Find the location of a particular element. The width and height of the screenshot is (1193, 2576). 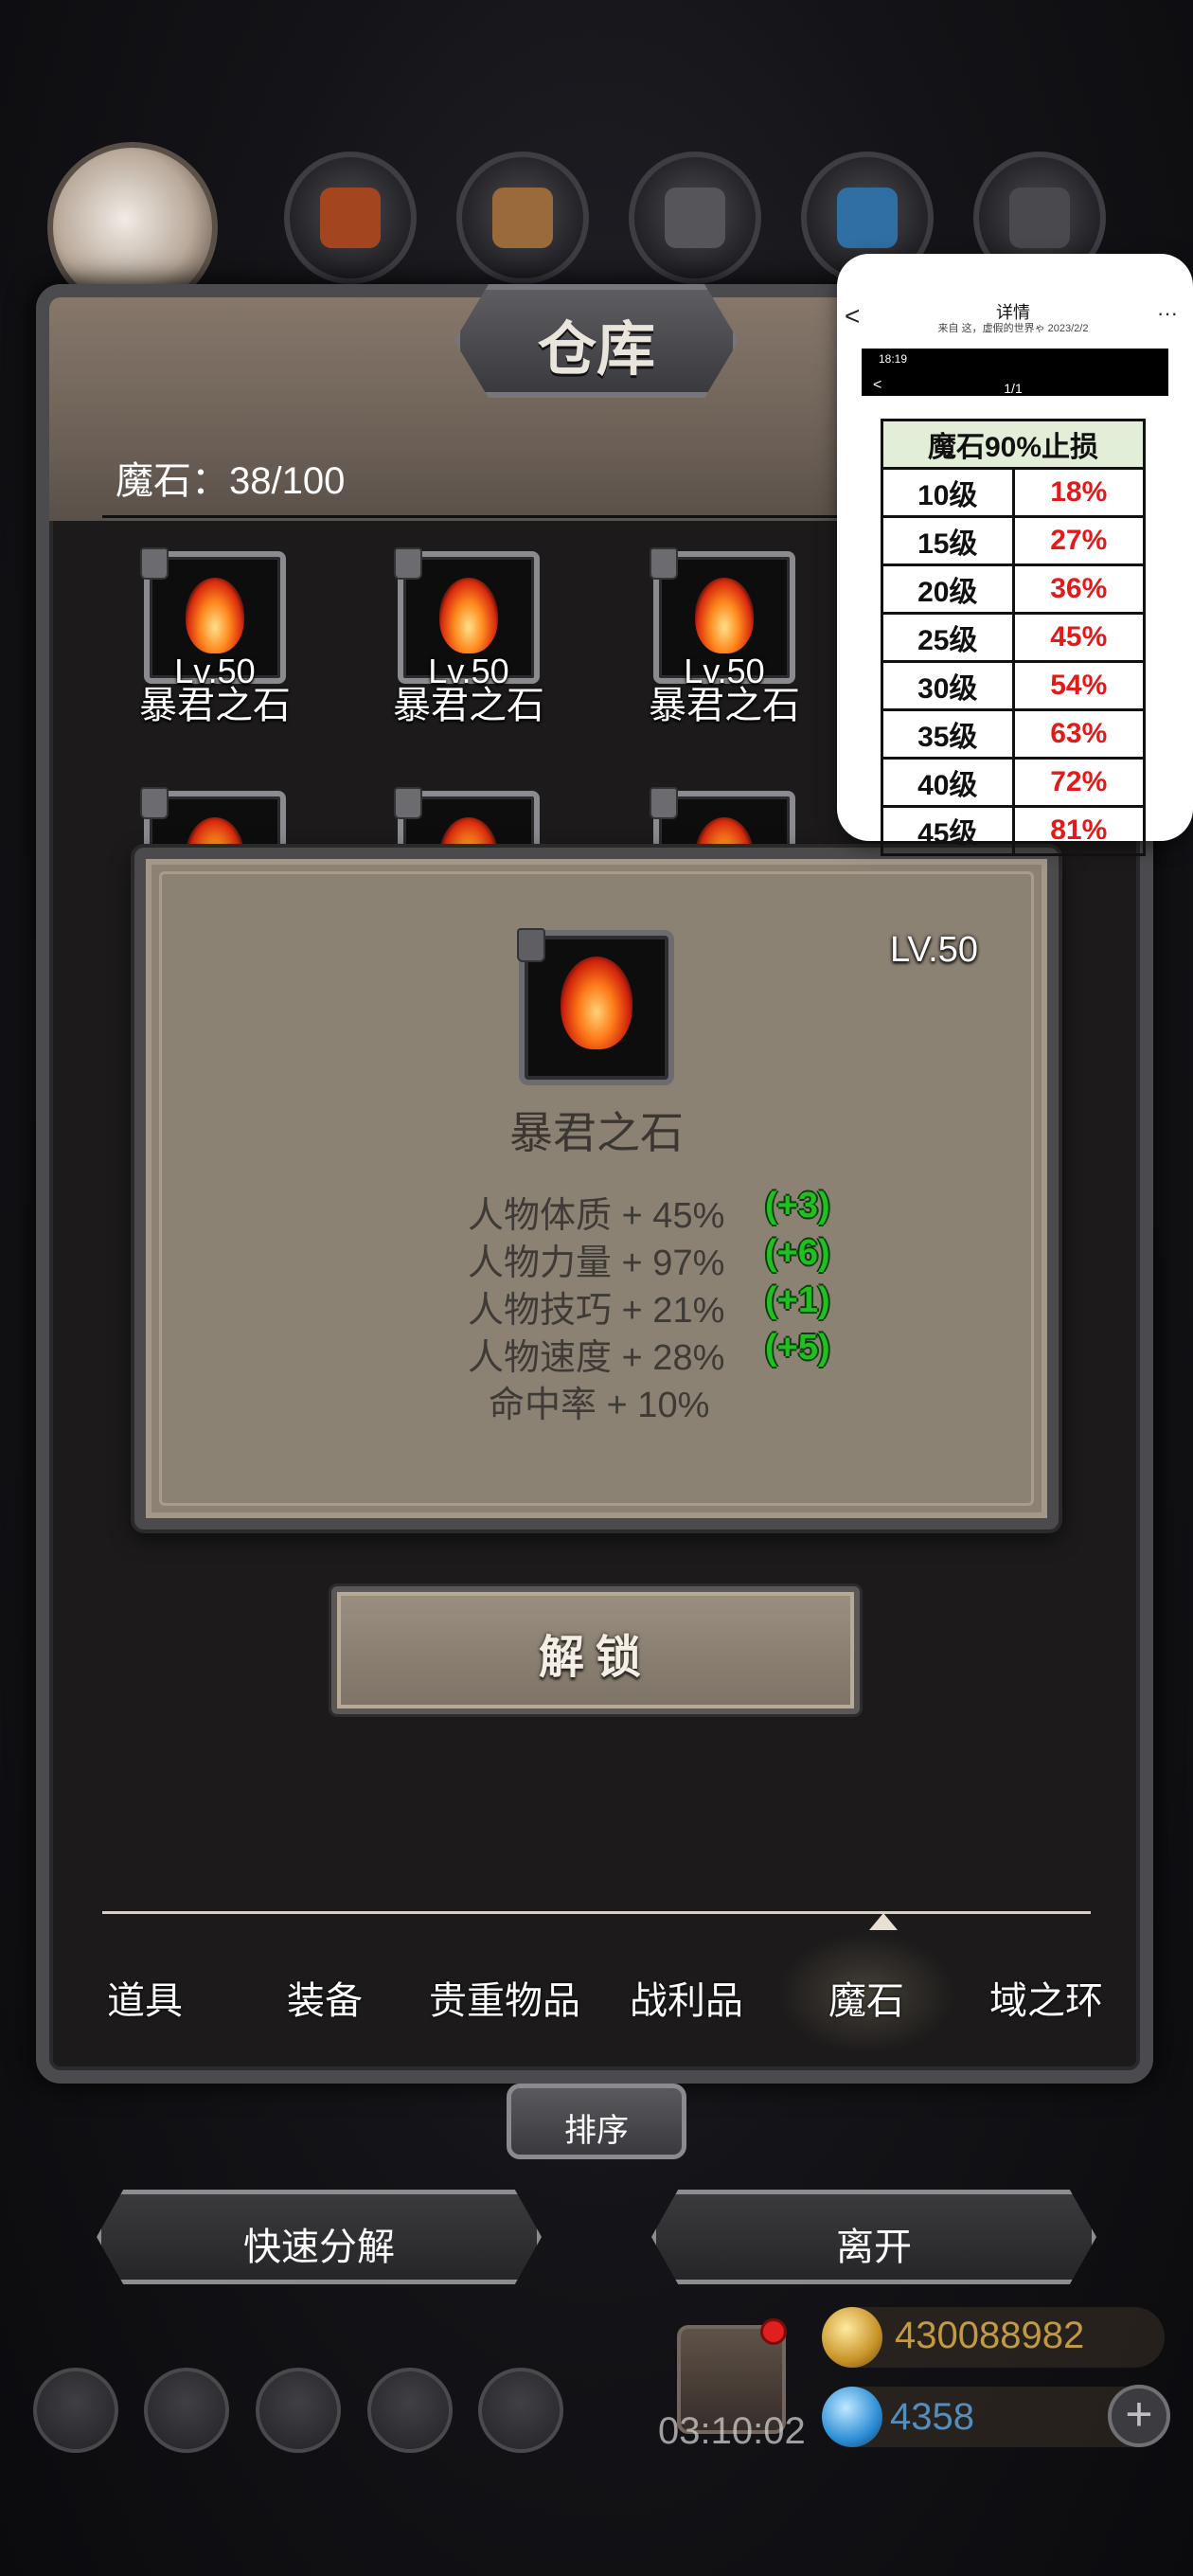

gold-coin-icon is located at coordinates (852, 2337).